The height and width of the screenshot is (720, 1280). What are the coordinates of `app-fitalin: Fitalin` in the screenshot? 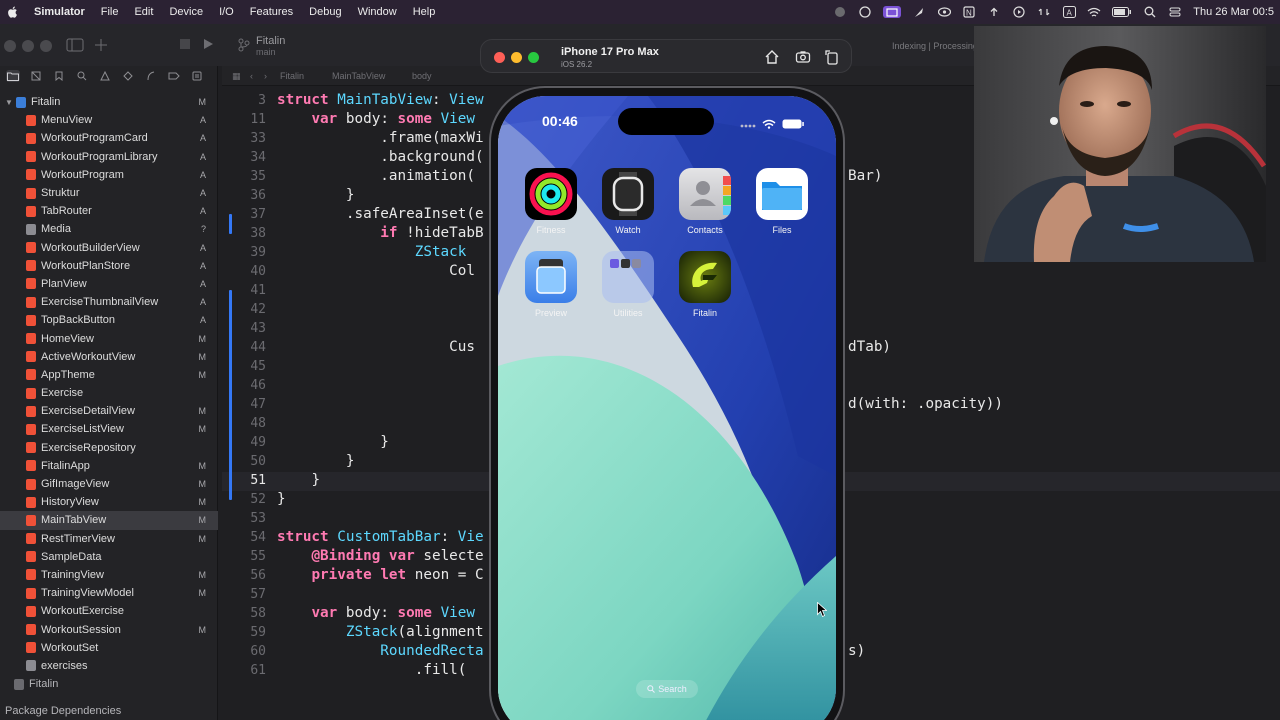 It's located at (705, 284).